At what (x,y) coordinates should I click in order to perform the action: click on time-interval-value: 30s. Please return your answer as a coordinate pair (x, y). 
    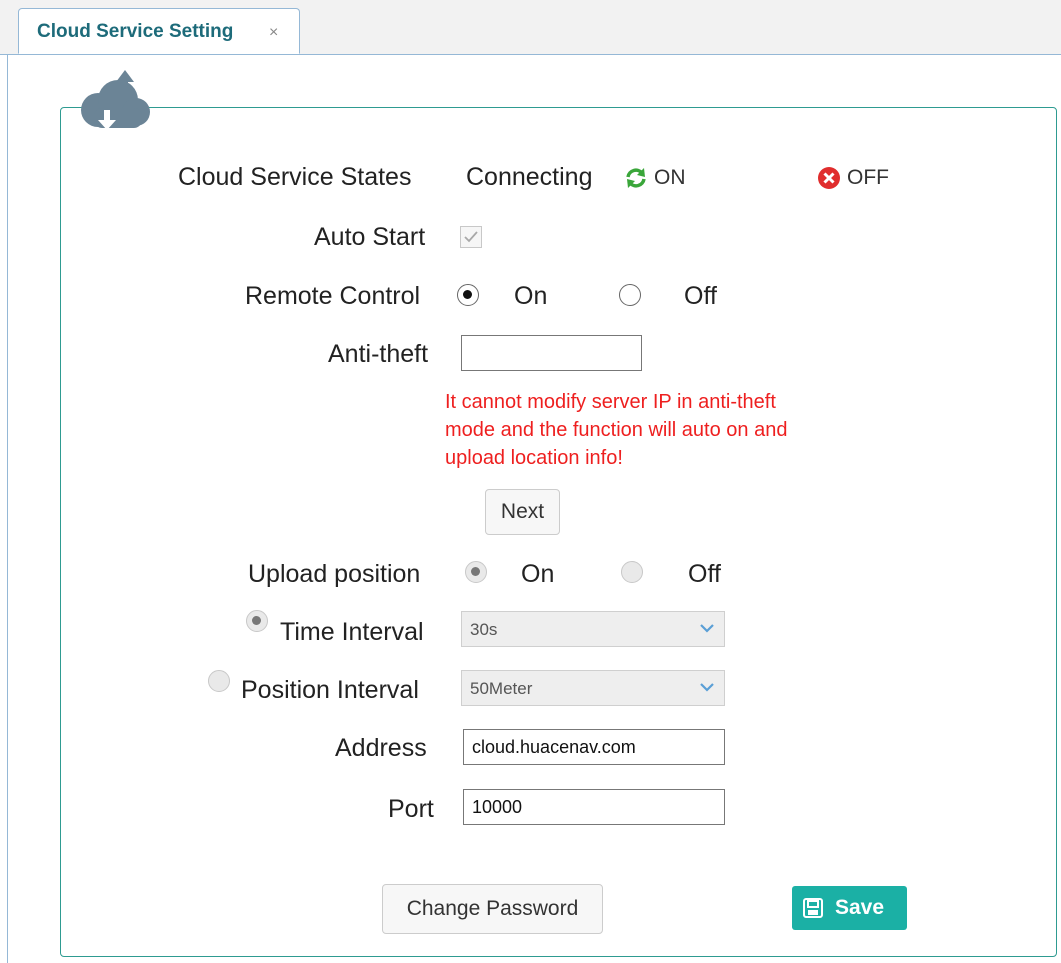
    Looking at the image, I should click on (484, 629).